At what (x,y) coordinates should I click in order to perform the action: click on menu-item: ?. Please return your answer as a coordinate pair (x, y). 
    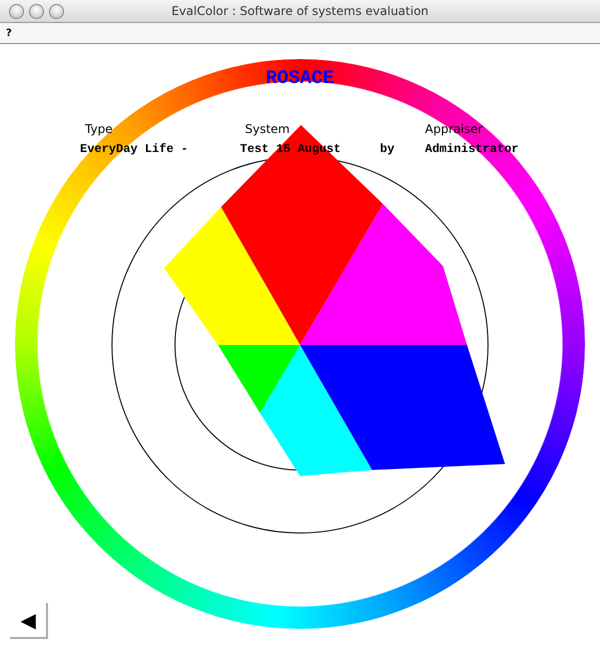
    Looking at the image, I should click on (9, 33).